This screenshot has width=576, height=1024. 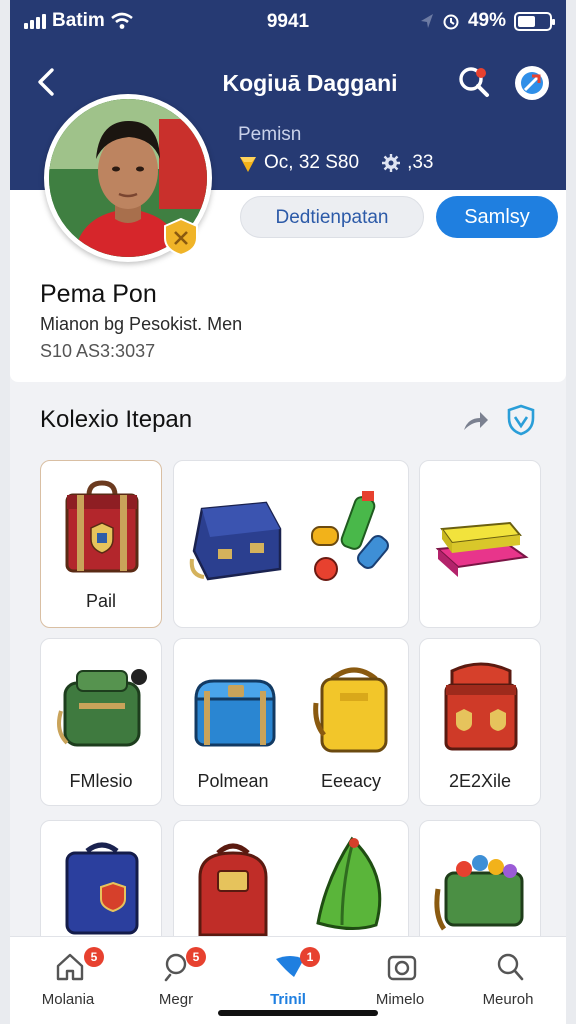 What do you see at coordinates (391, 163) in the screenshot?
I see `gear-icon` at bounding box center [391, 163].